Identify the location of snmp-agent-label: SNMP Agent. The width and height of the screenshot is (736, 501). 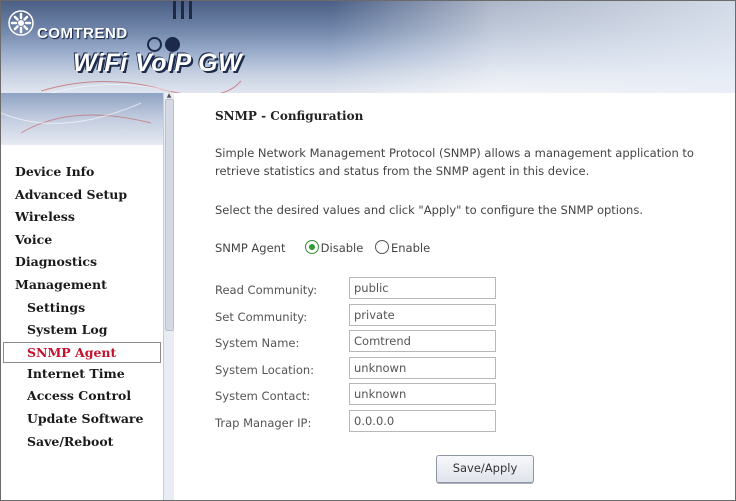
(250, 248).